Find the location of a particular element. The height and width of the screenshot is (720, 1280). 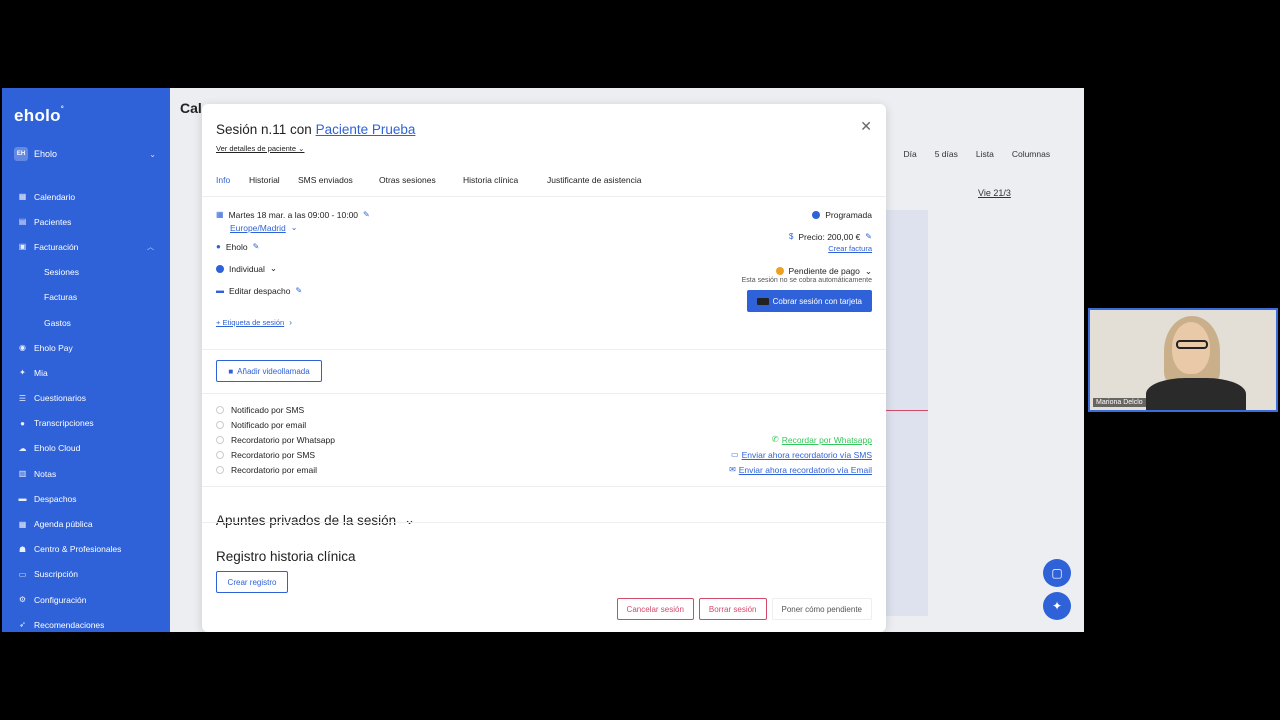

charge-card-button: Cobrar sesión con tarjeta is located at coordinates (809, 301).